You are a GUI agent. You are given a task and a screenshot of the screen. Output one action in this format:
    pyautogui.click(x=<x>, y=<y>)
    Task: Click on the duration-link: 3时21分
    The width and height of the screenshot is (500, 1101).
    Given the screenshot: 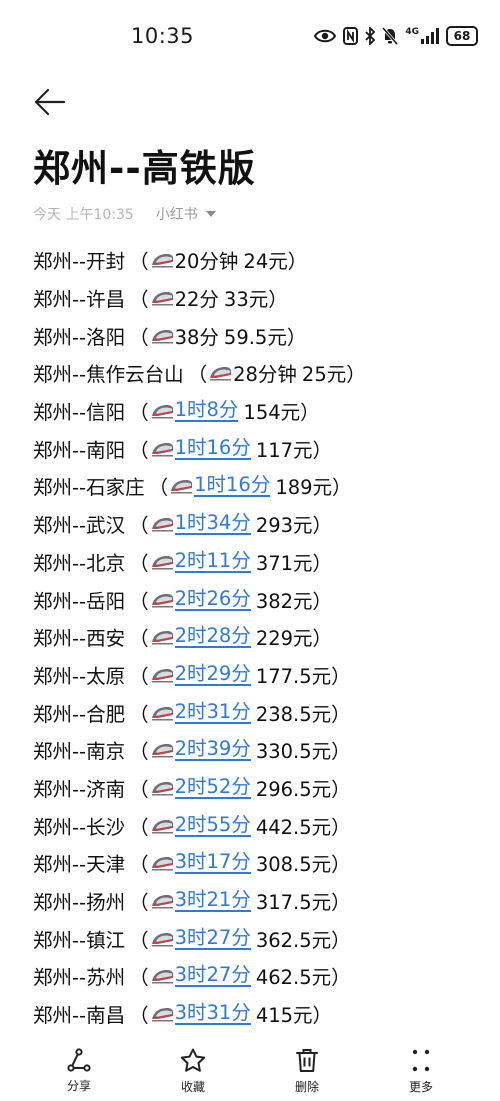 What is the action you would take?
    pyautogui.click(x=212, y=901)
    